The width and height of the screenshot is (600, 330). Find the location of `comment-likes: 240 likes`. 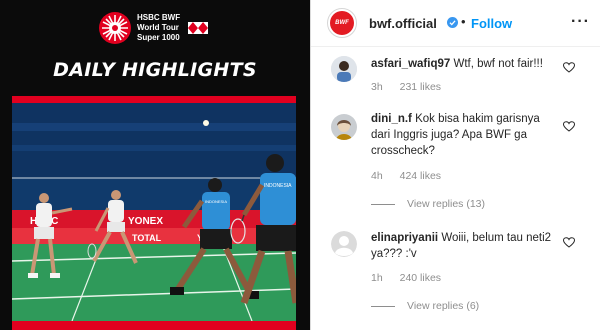

comment-likes: 240 likes is located at coordinates (420, 278).